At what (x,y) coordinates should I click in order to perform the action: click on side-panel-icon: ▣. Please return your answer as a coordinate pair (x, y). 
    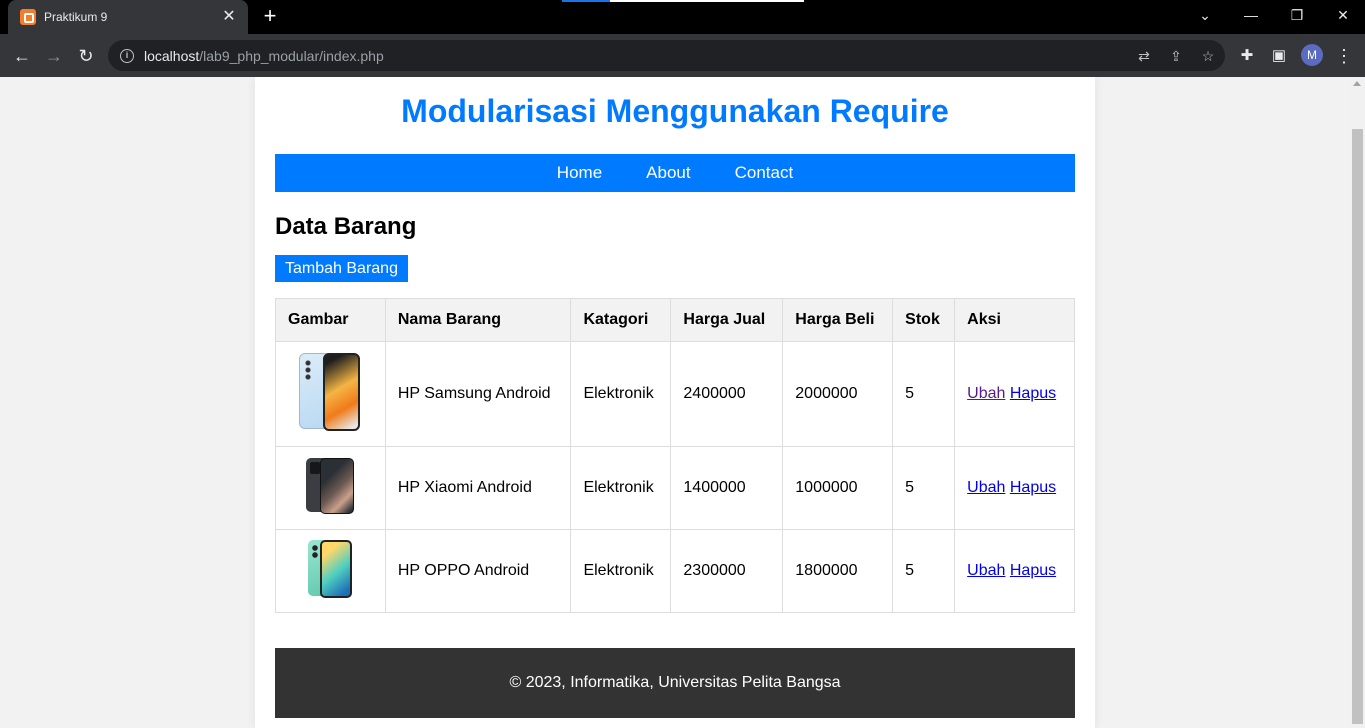
    Looking at the image, I should click on (1279, 56).